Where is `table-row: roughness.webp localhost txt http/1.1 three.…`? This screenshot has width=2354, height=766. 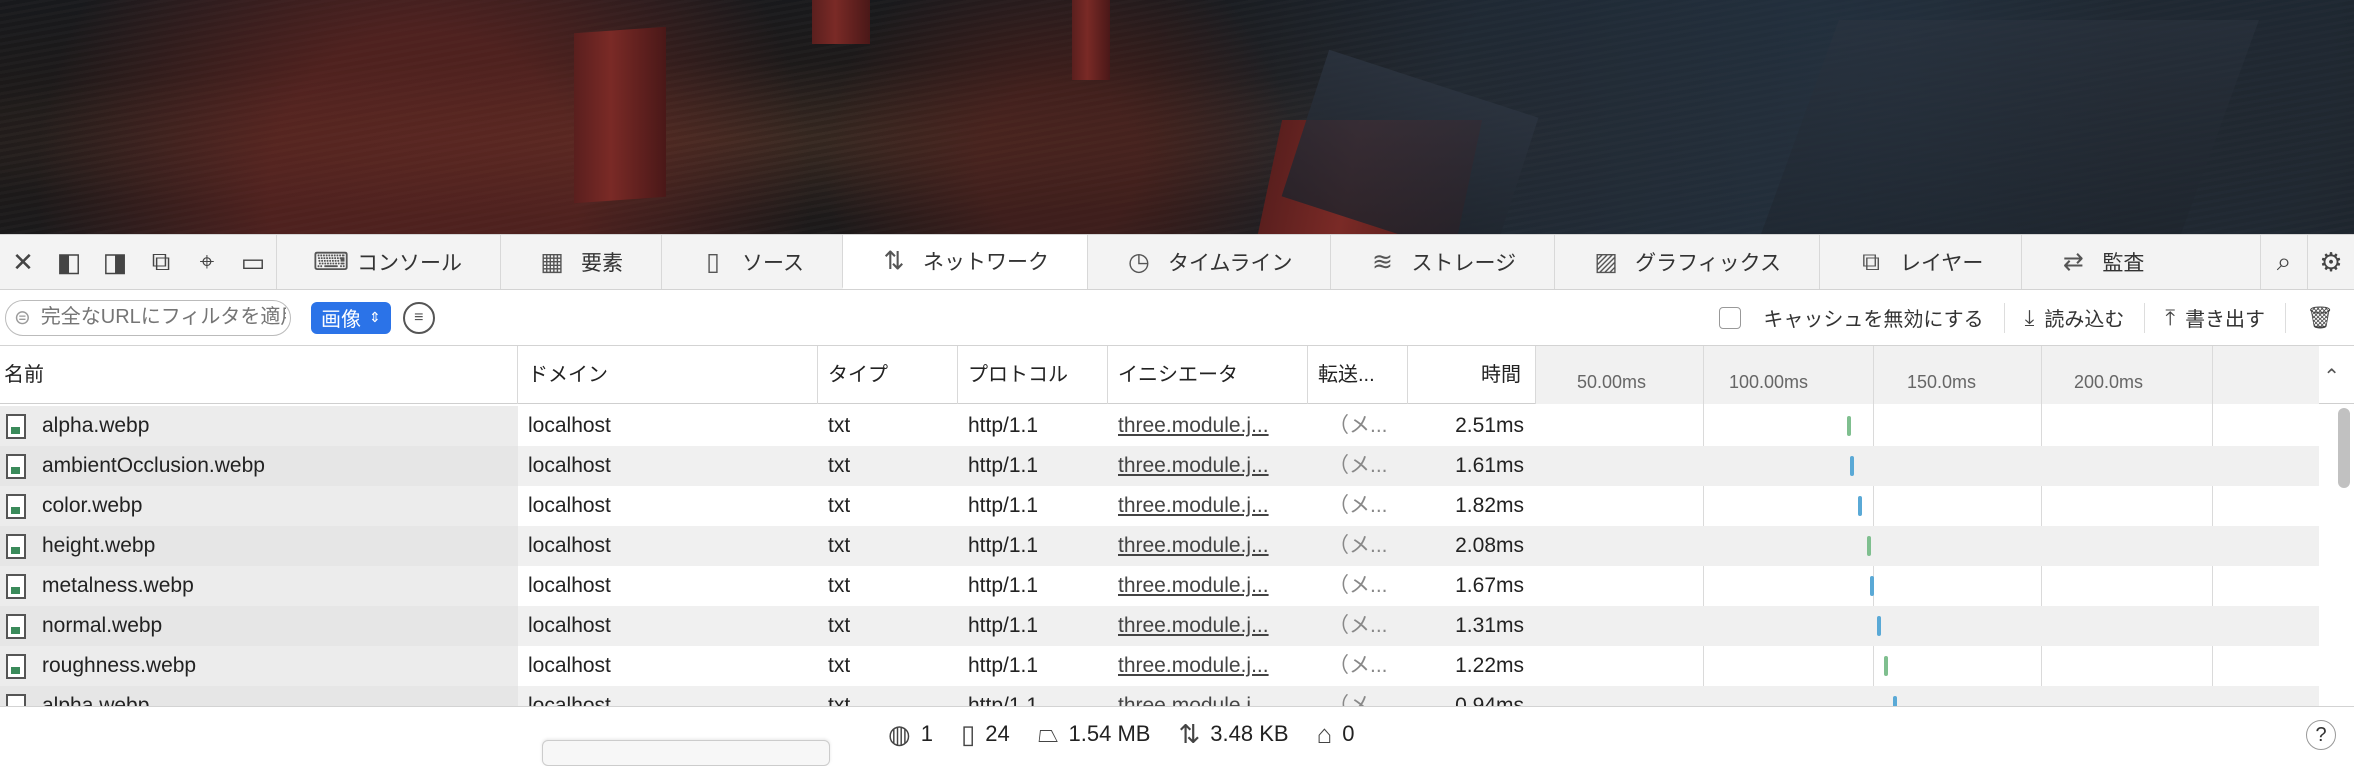 table-row: roughness.webp localhost txt http/1.1 three.… is located at coordinates (1159, 666).